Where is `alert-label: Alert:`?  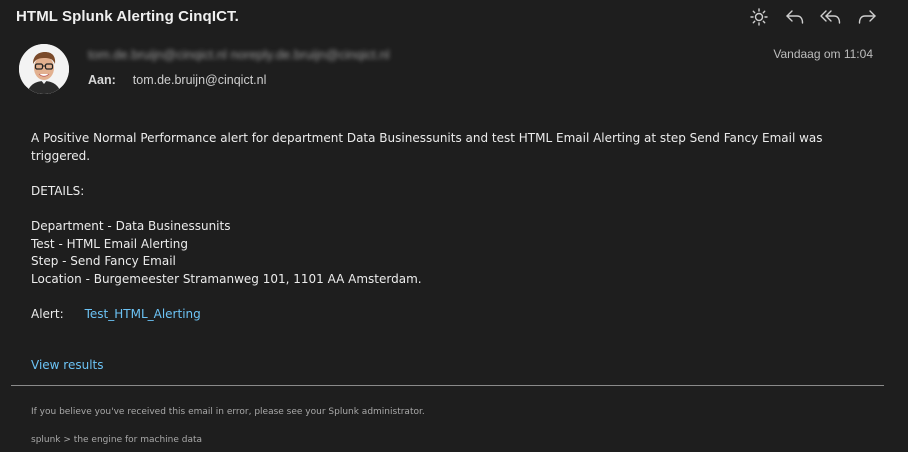
alert-label: Alert: is located at coordinates (47, 313).